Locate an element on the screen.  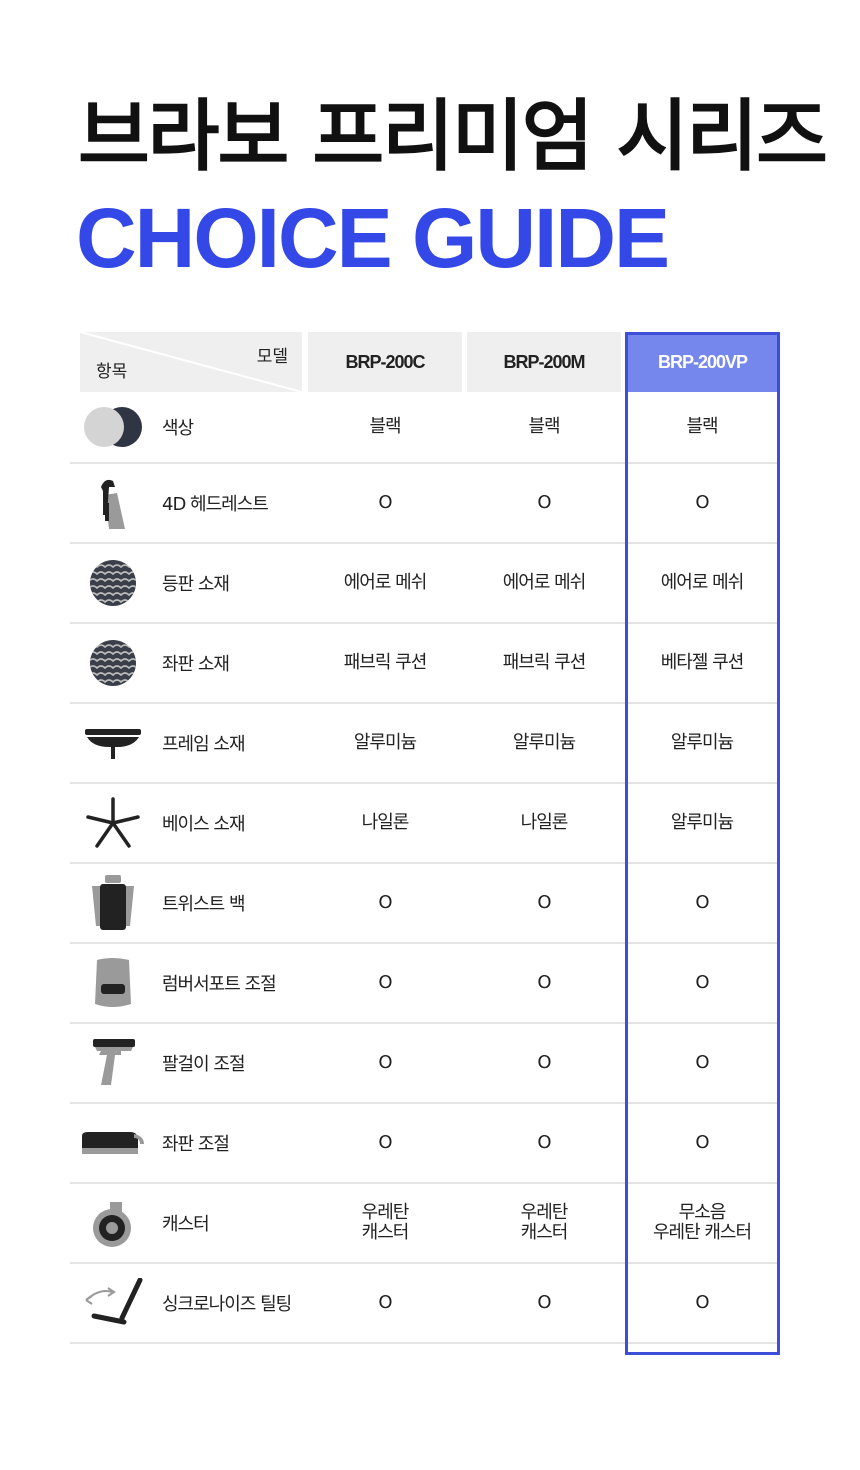
table-row: 등판 소재 에어로 메쉬 에어로 메쉬 에어로 메쉬 is located at coordinates (425, 584).